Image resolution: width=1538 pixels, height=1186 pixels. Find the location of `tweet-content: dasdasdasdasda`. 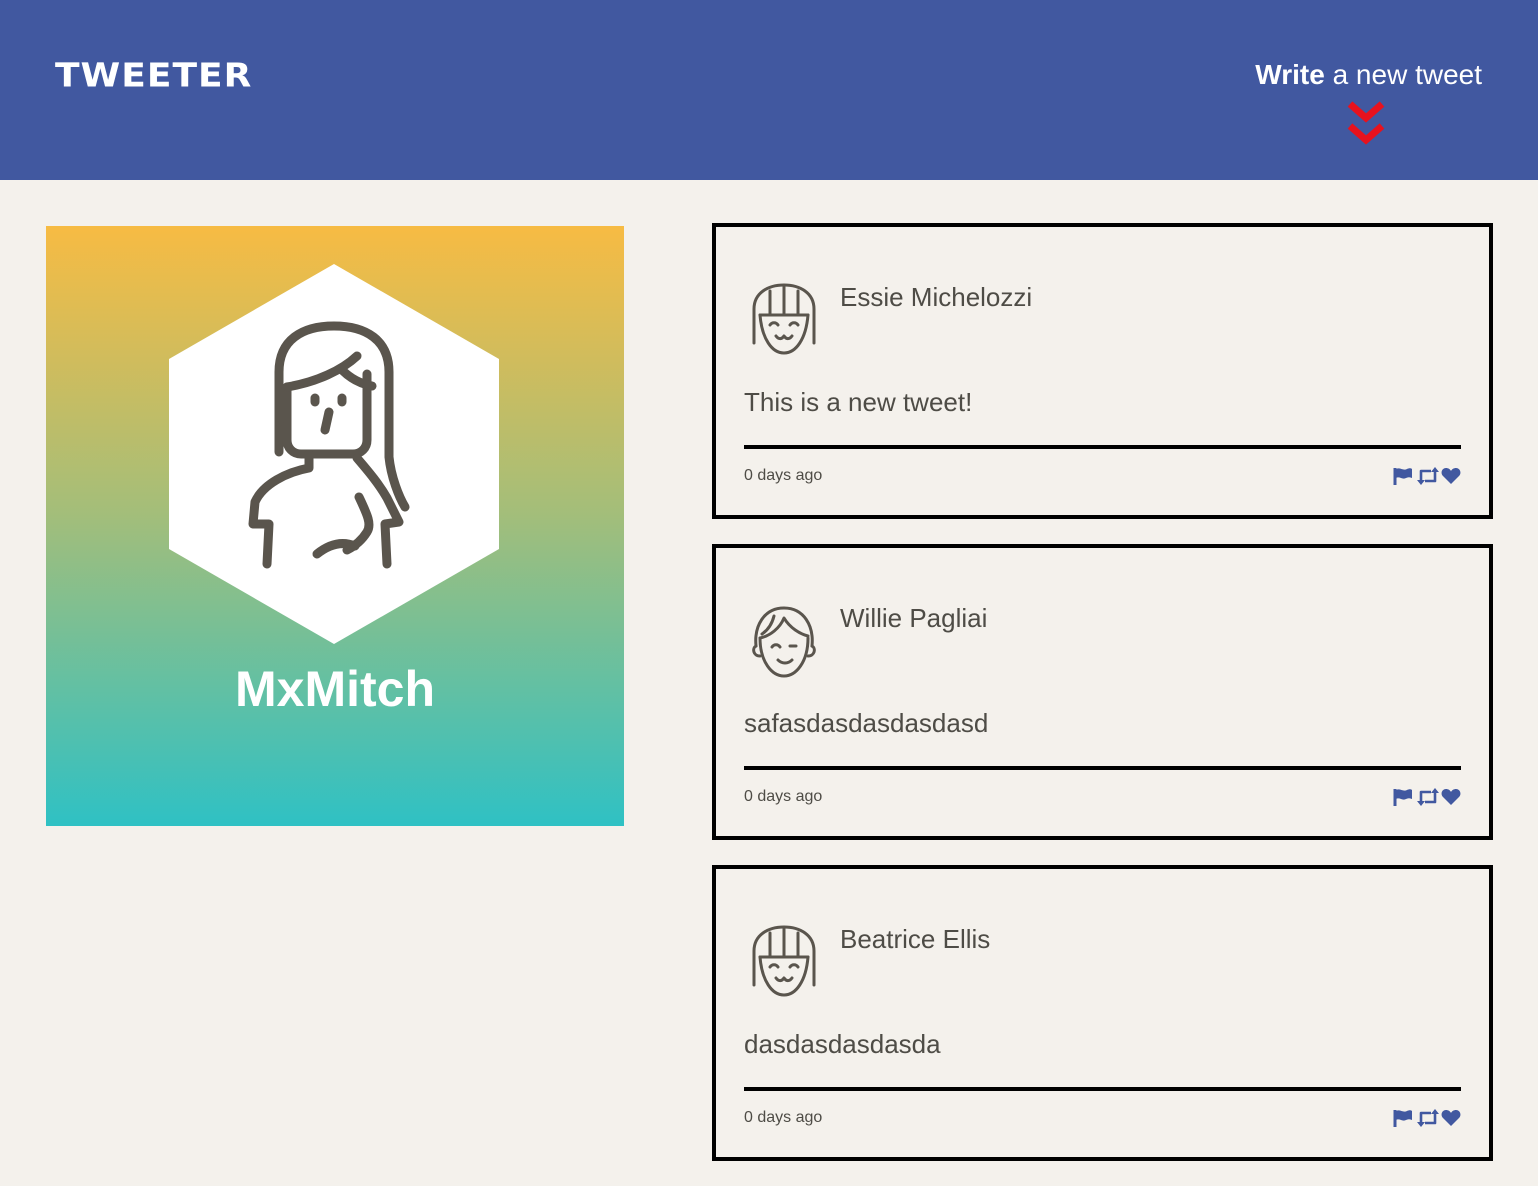

tweet-content: dasdasdasdasda is located at coordinates (842, 1044).